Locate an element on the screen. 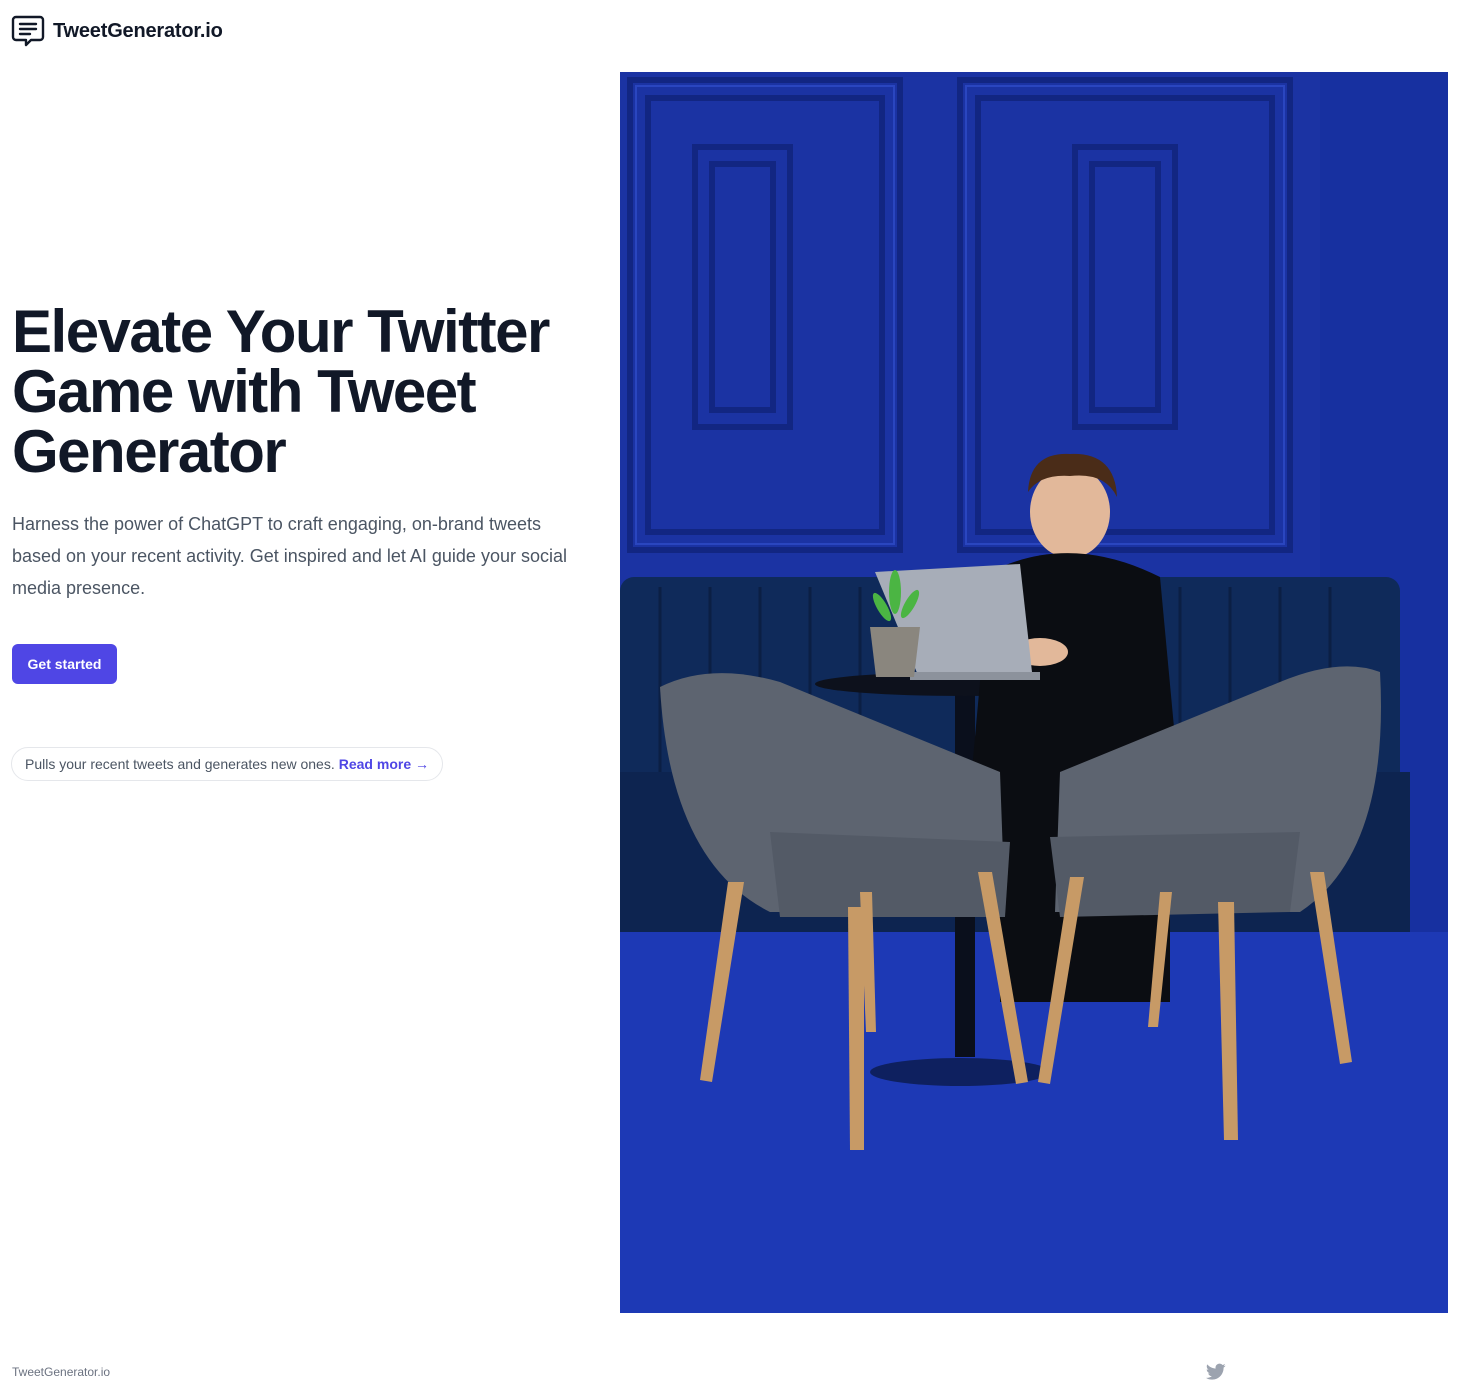  get-started-button: Get started is located at coordinates (64, 664).